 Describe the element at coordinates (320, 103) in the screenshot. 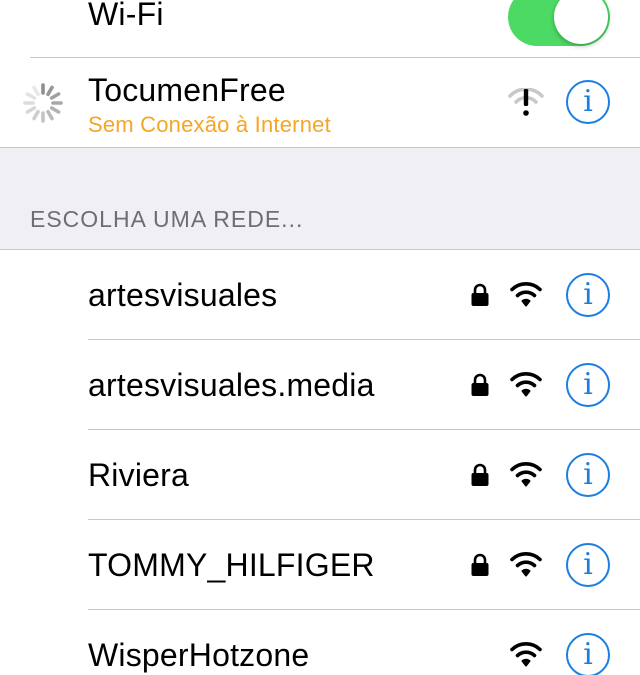

I see `connected-network-row: TocumenFree Sem Conexão à Internet i` at that location.